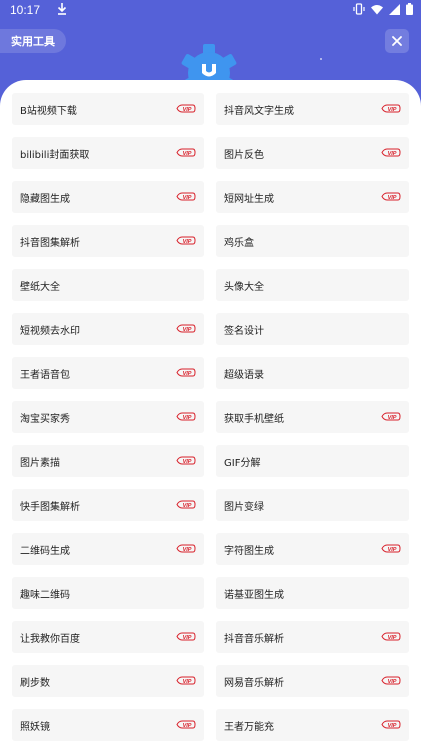  I want to click on tool-item: 照妖镜 VIP, so click(108, 725).